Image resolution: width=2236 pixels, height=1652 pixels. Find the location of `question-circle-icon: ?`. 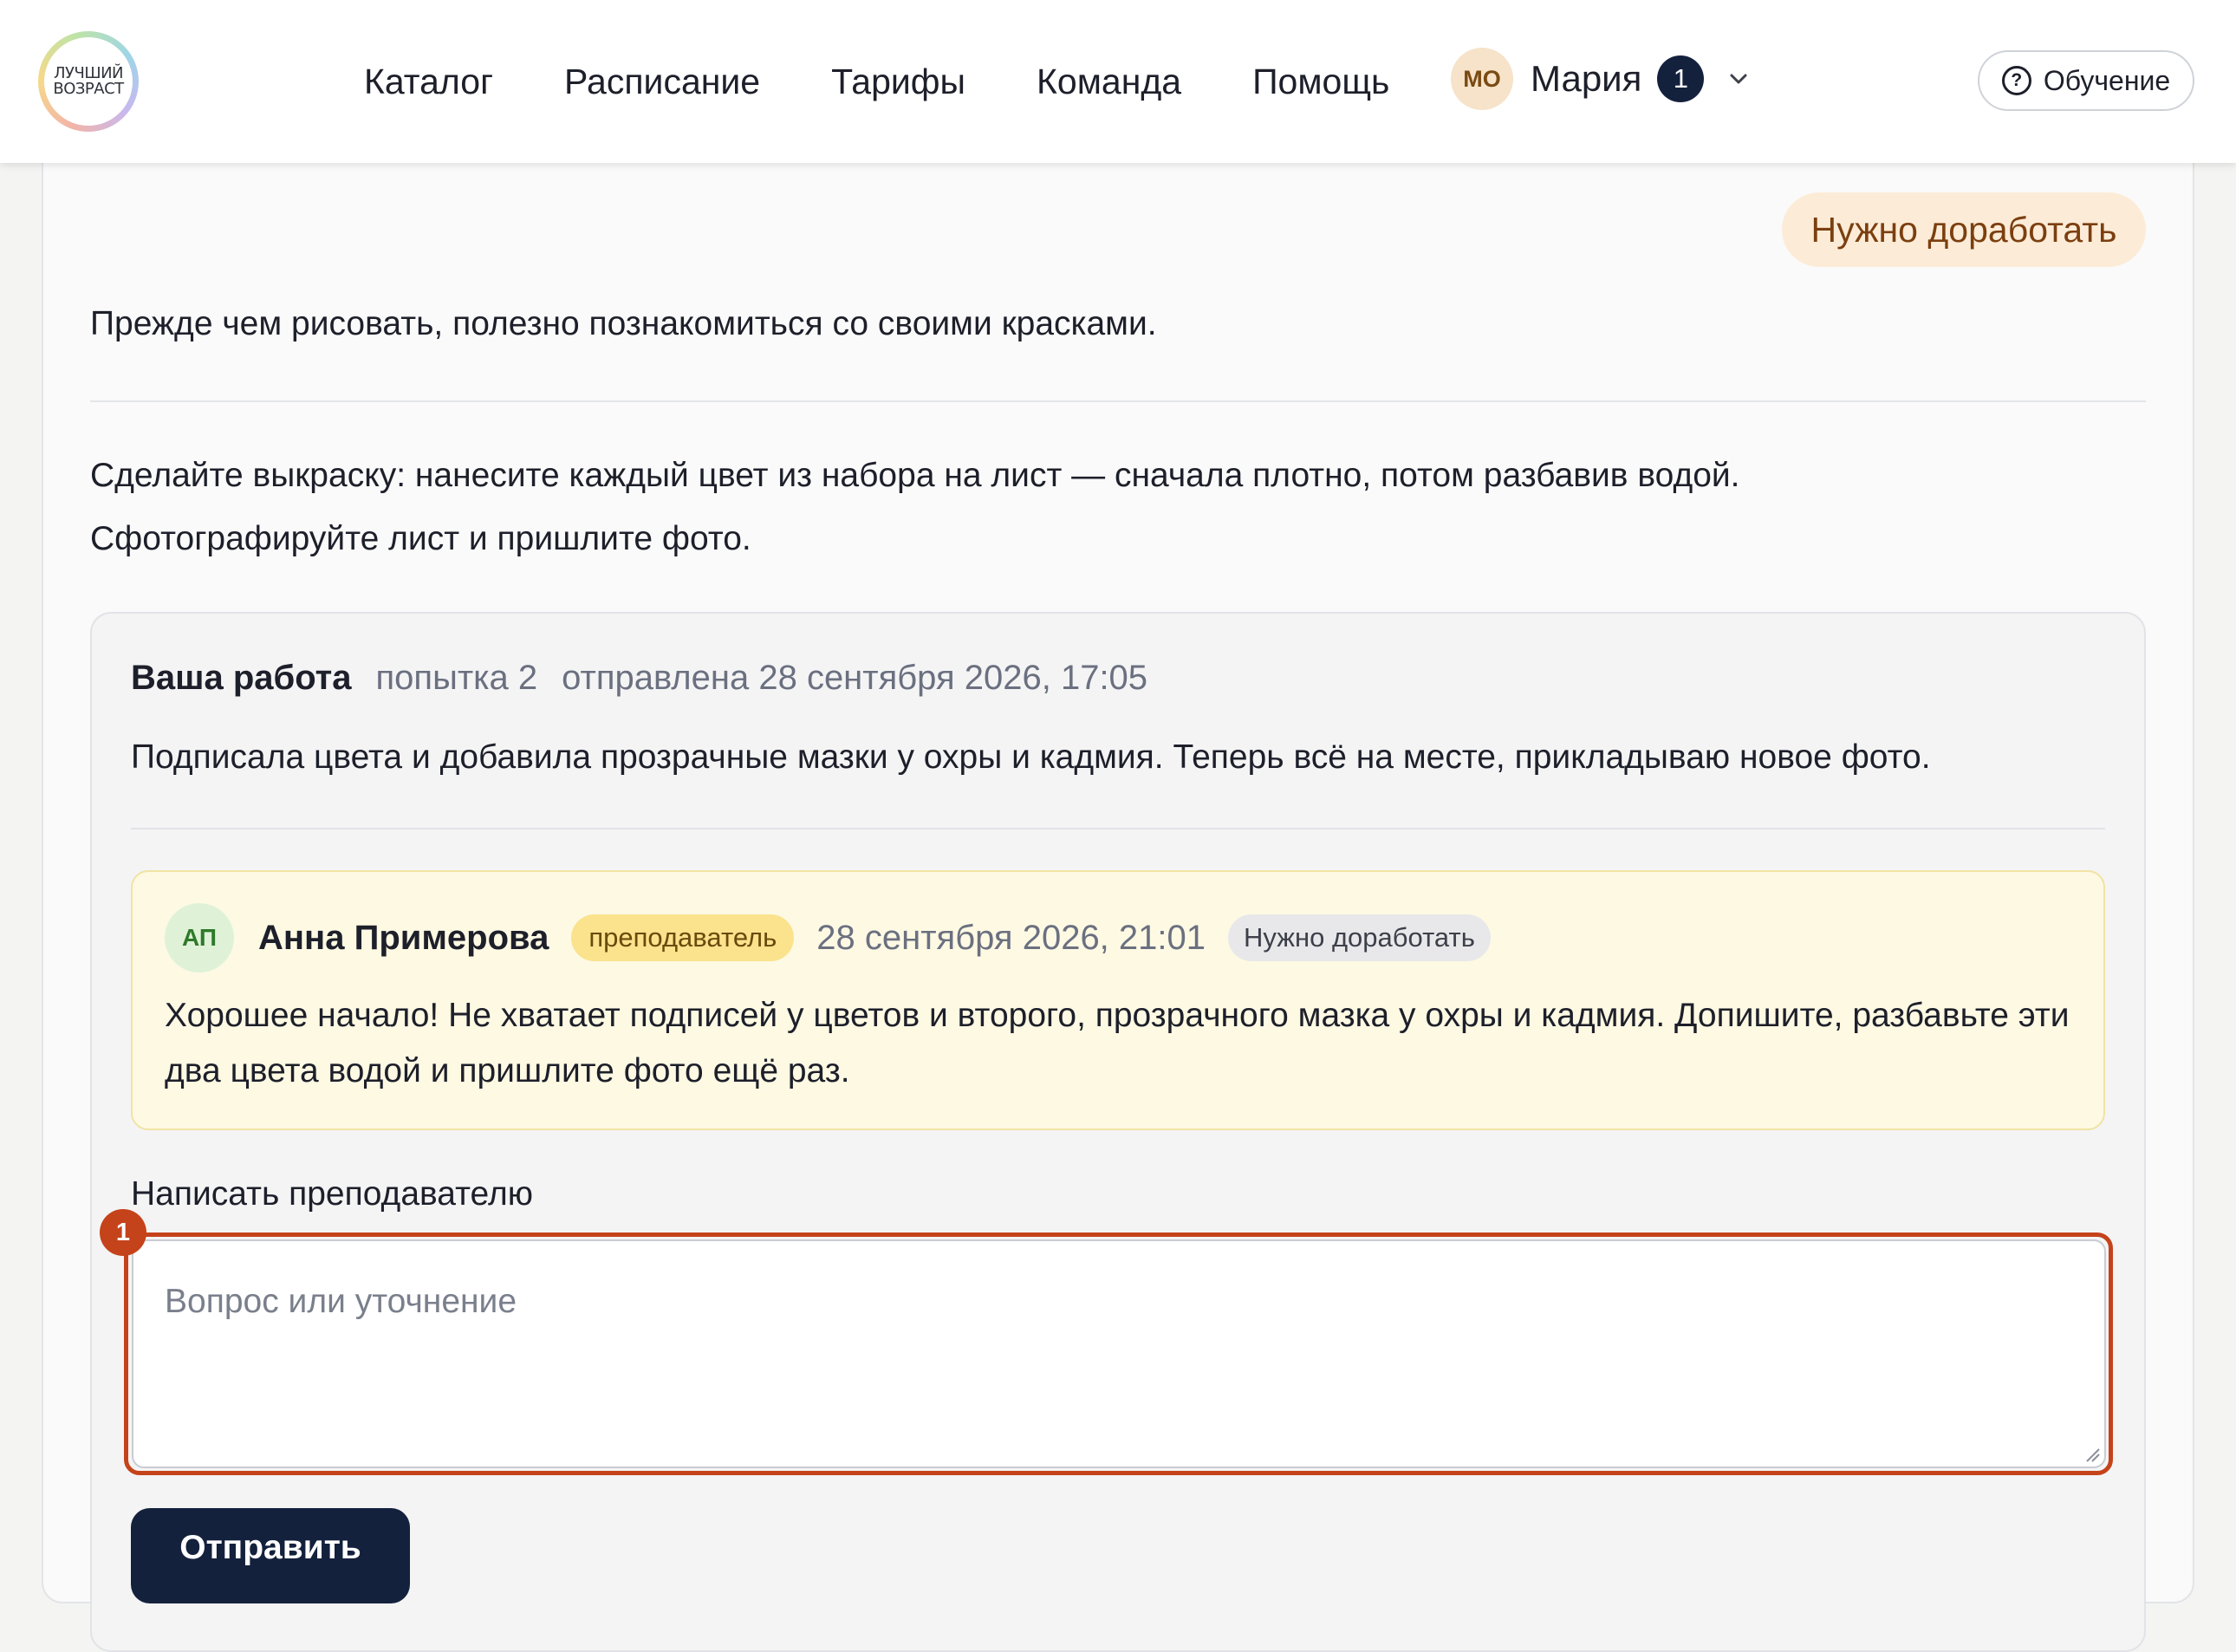

question-circle-icon: ? is located at coordinates (2016, 80).